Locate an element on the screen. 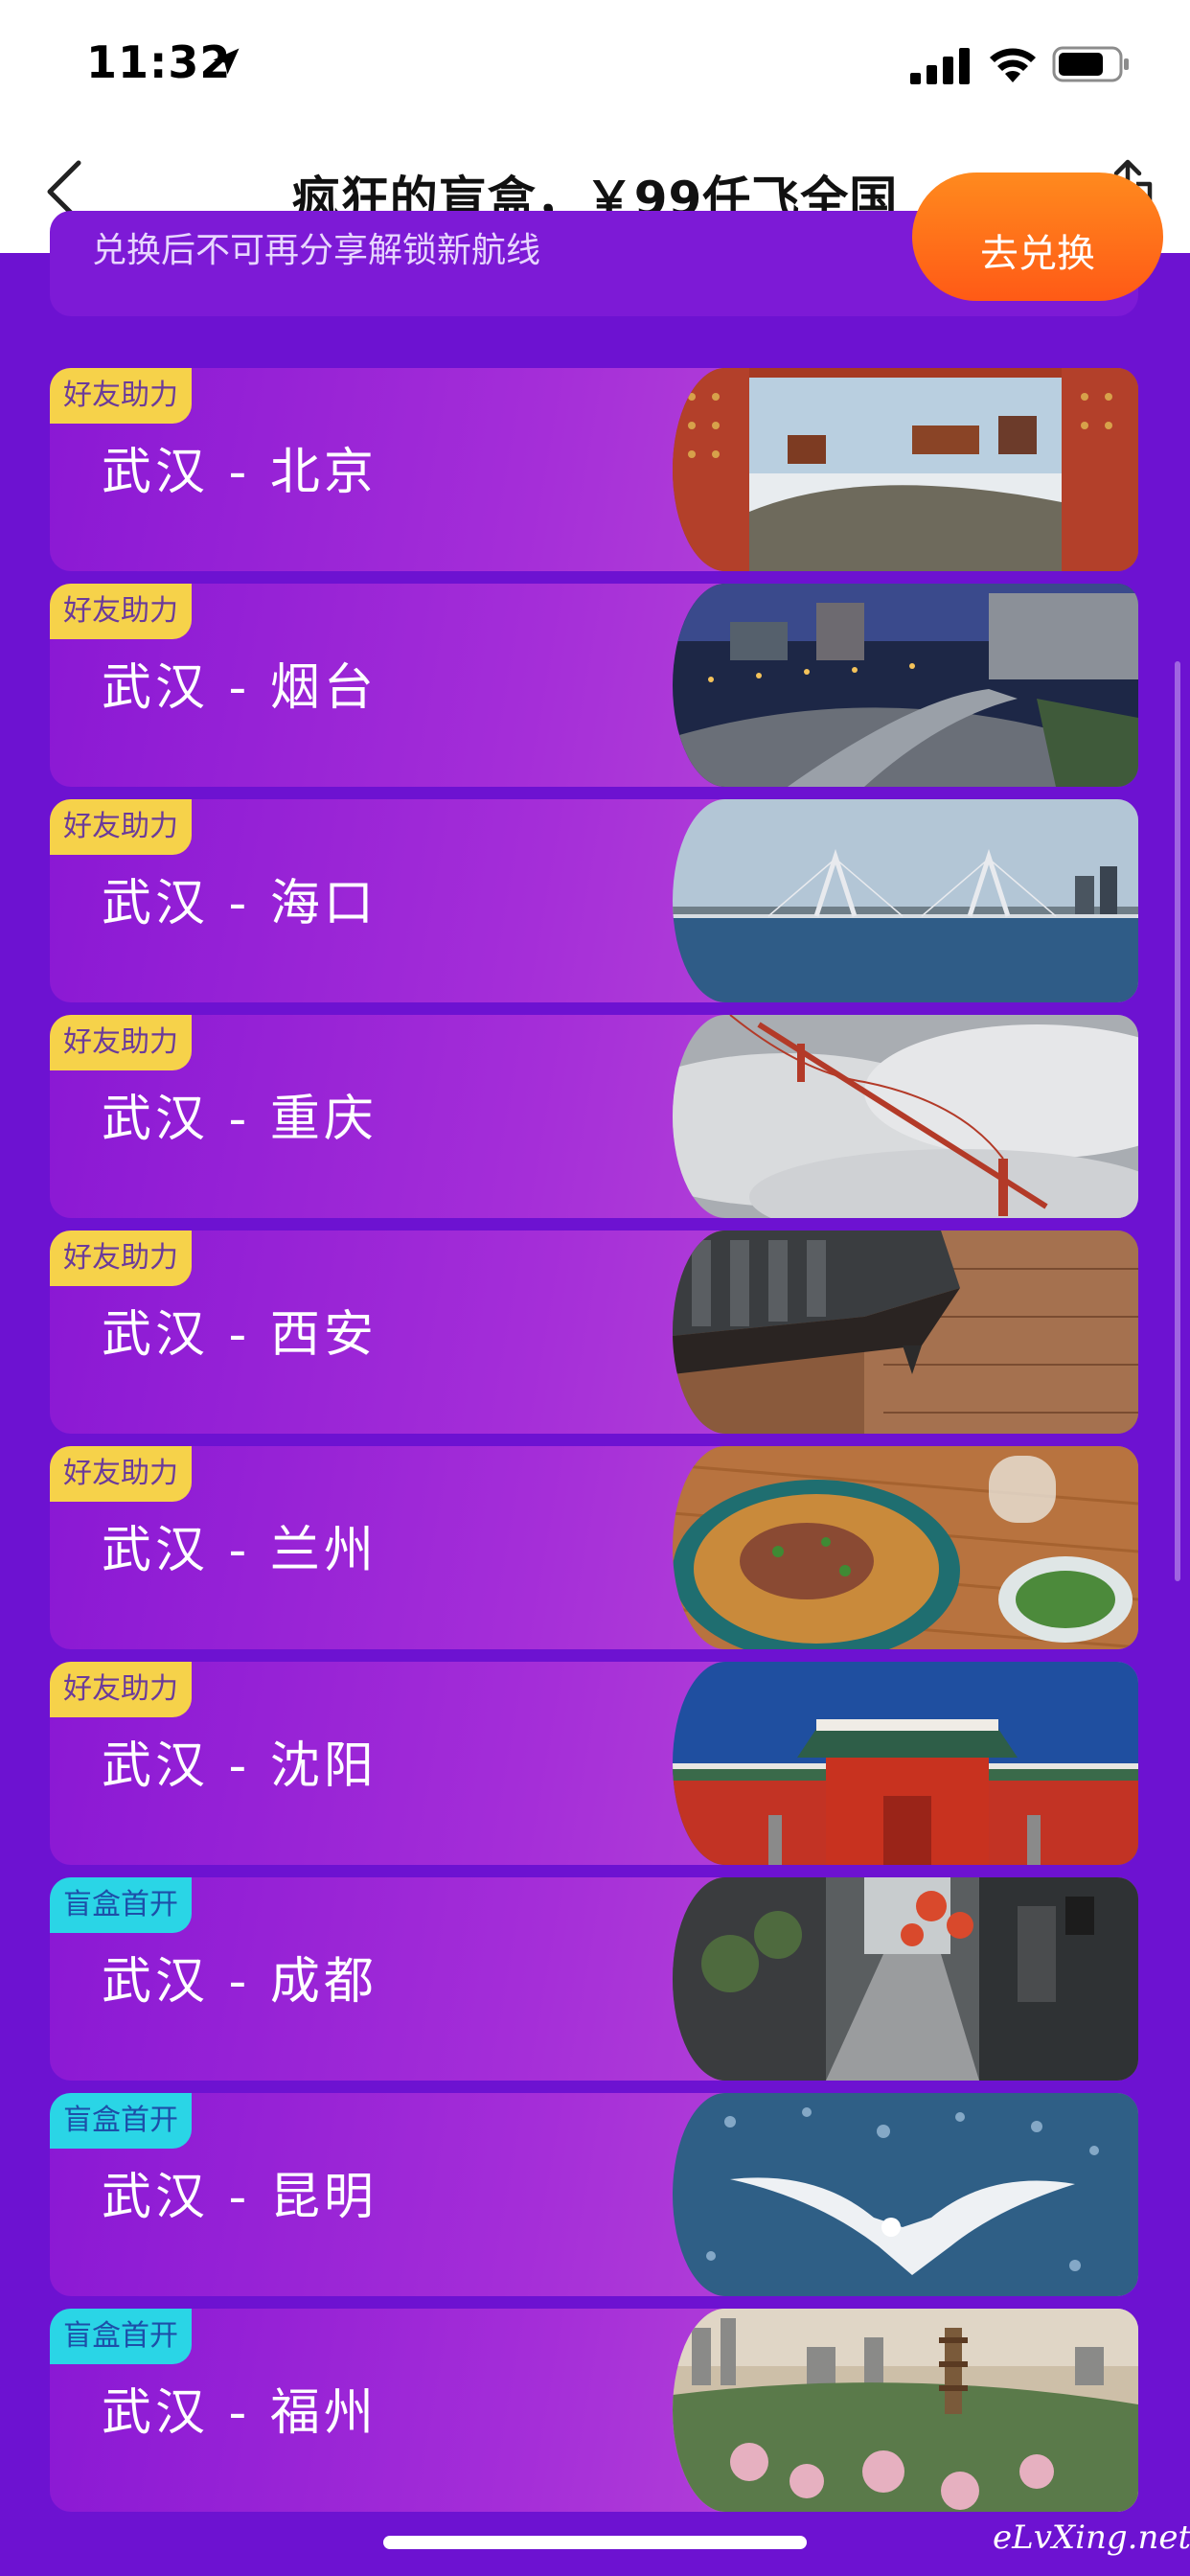 The image size is (1190, 2576). route-card: 盲盒首开 武汉 - 昆明 is located at coordinates (594, 2194).